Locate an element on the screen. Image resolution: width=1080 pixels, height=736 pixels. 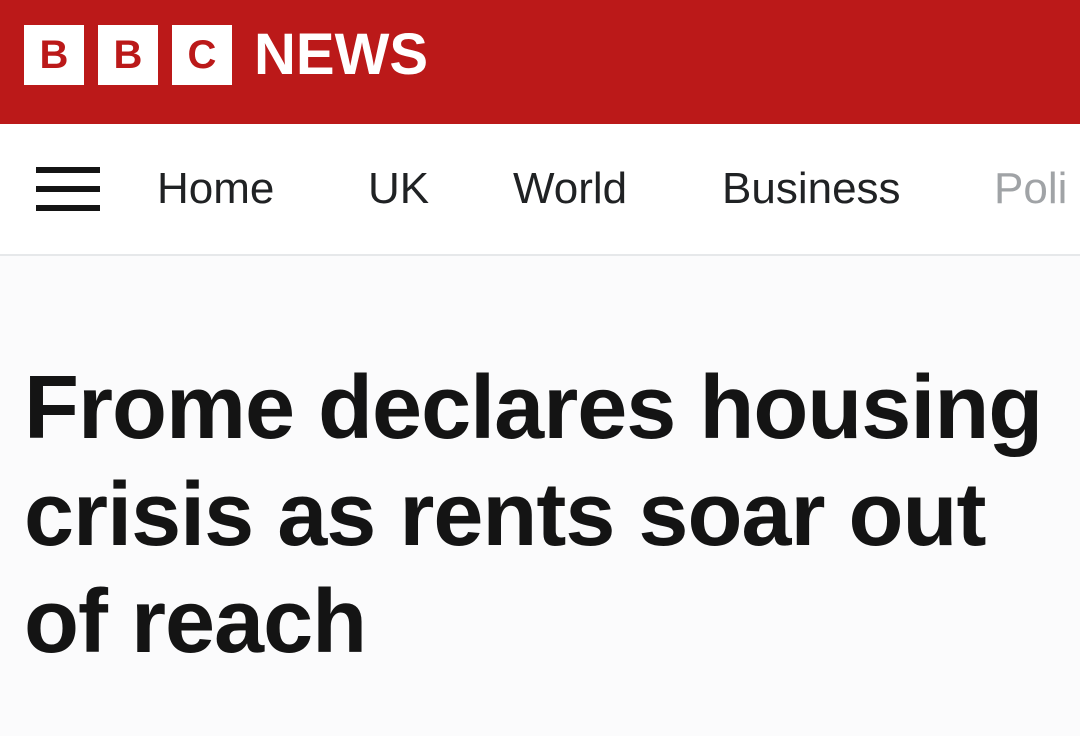
logo-block-b1: B is located at coordinates (54, 55).